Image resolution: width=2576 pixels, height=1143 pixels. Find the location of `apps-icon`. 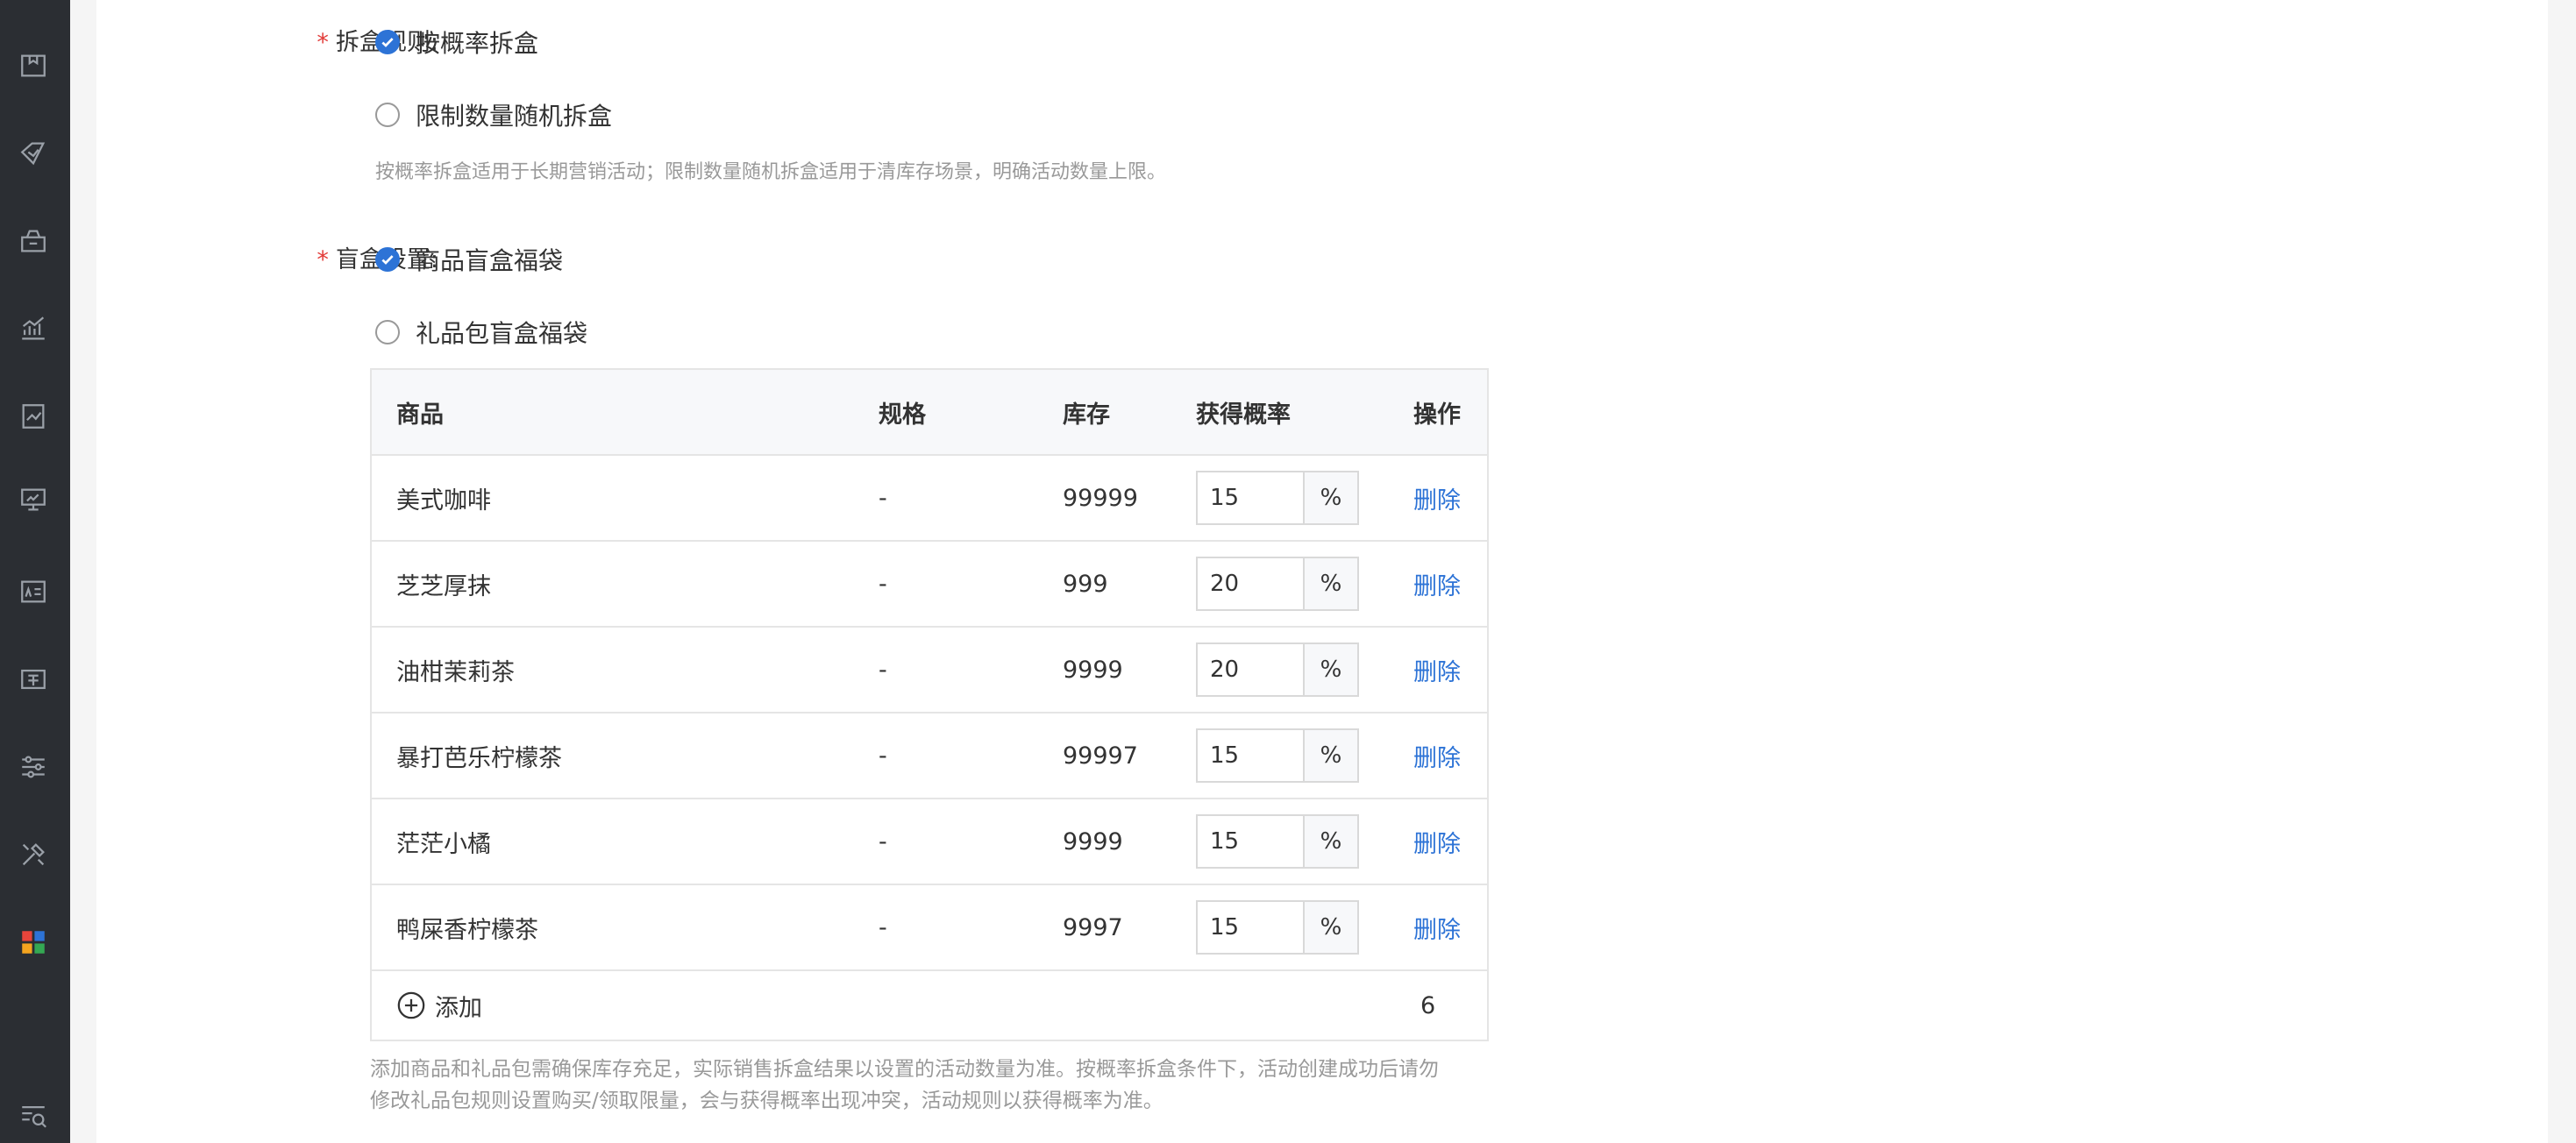

apps-icon is located at coordinates (33, 942).